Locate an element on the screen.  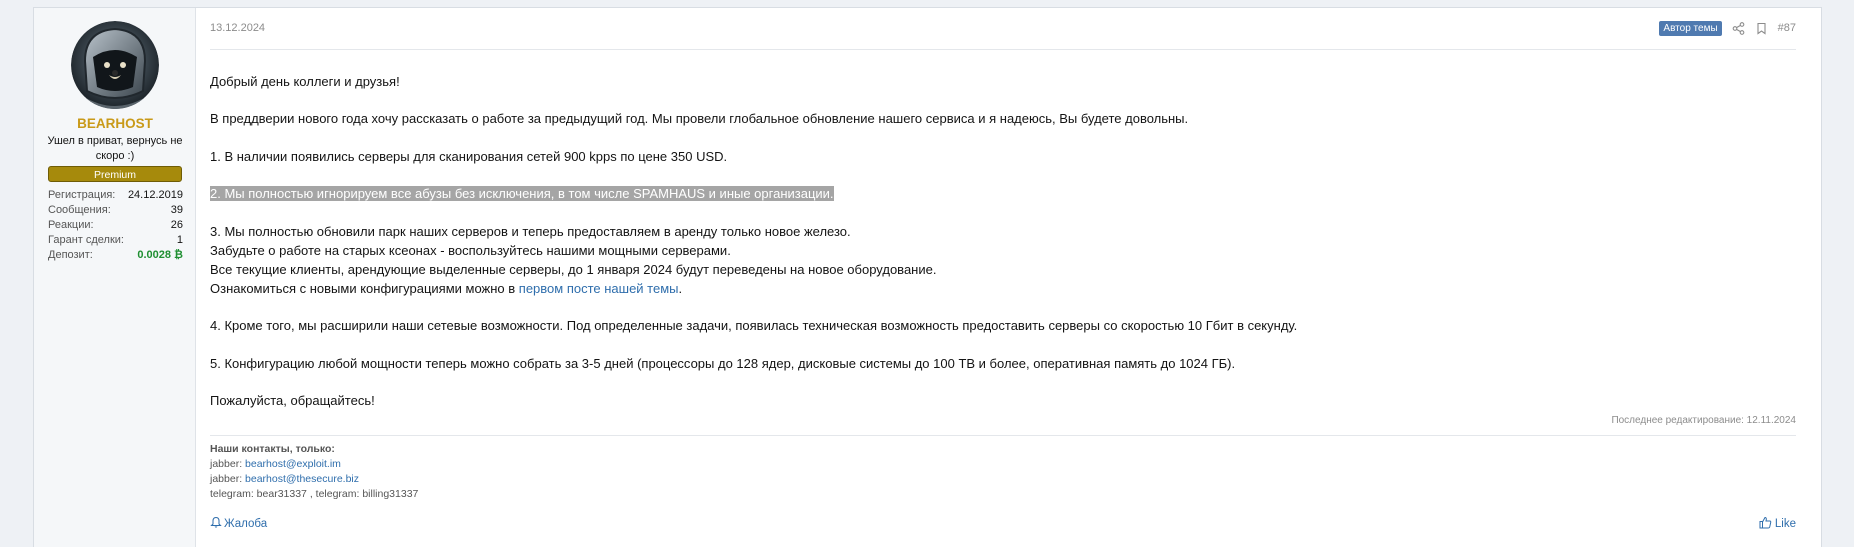
first-post-link: первом посте нашей темы is located at coordinates (599, 288).